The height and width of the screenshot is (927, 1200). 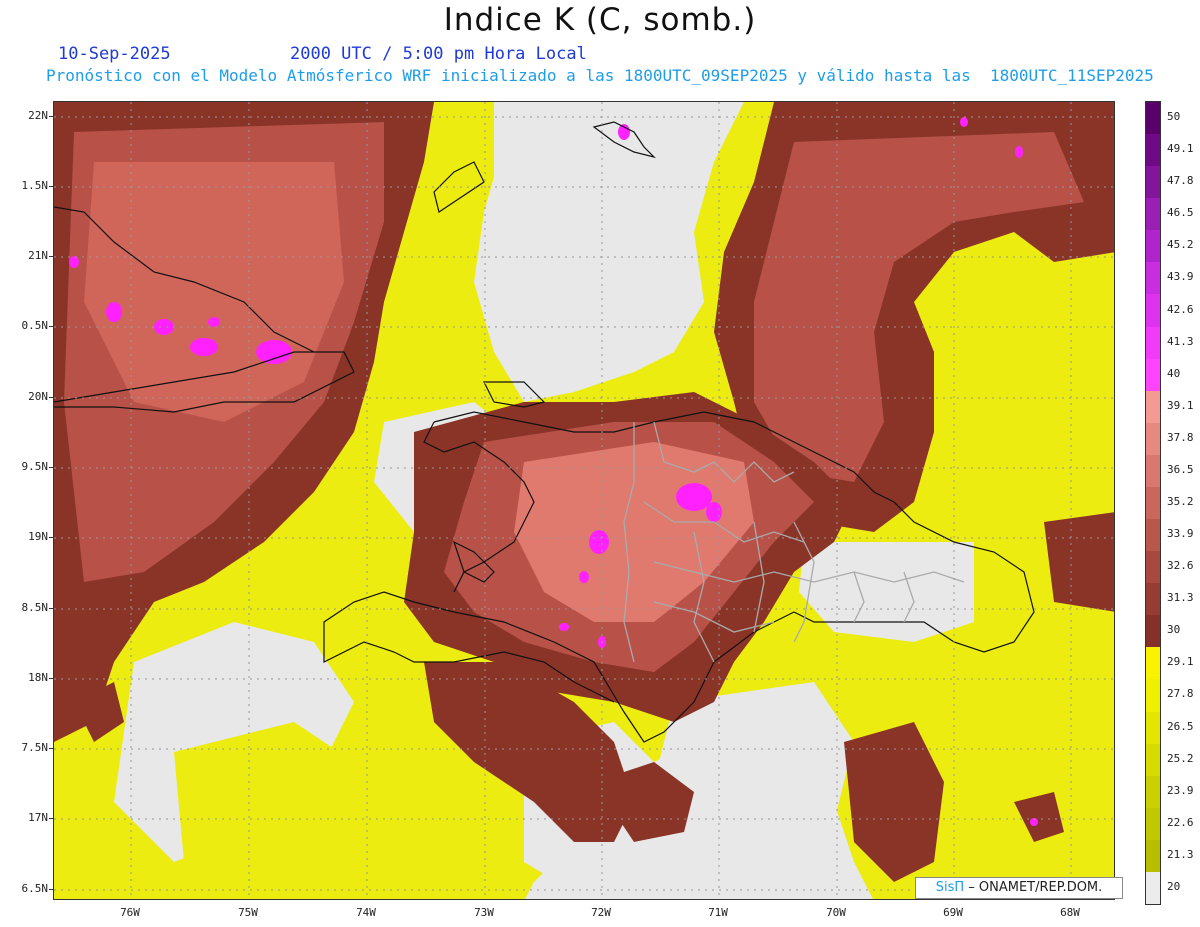 What do you see at coordinates (836, 912) in the screenshot?
I see `lon-label: 70W` at bounding box center [836, 912].